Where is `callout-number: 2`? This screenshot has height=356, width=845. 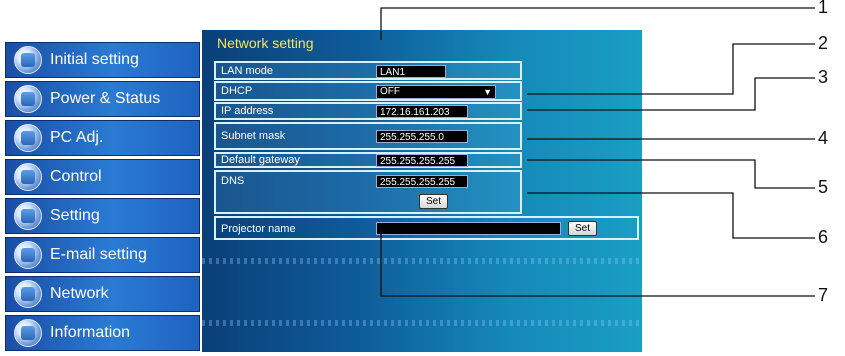 callout-number: 2 is located at coordinates (823, 43).